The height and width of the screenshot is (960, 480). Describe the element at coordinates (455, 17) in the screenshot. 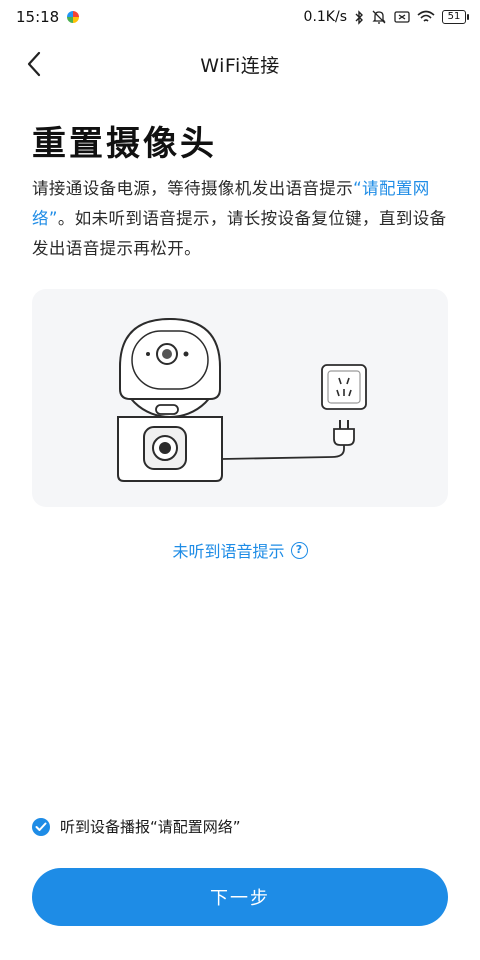

I see `battery-icon: 51` at that location.